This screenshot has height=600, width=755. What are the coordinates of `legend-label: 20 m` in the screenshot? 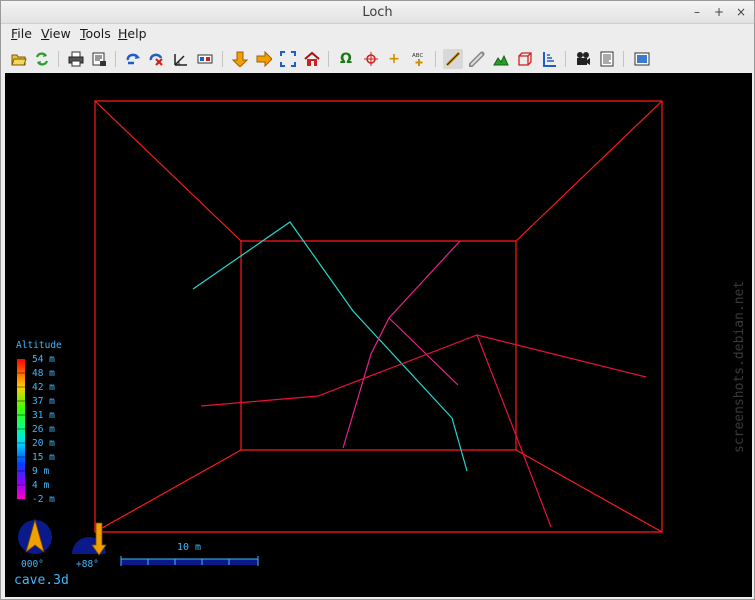 It's located at (43, 443).